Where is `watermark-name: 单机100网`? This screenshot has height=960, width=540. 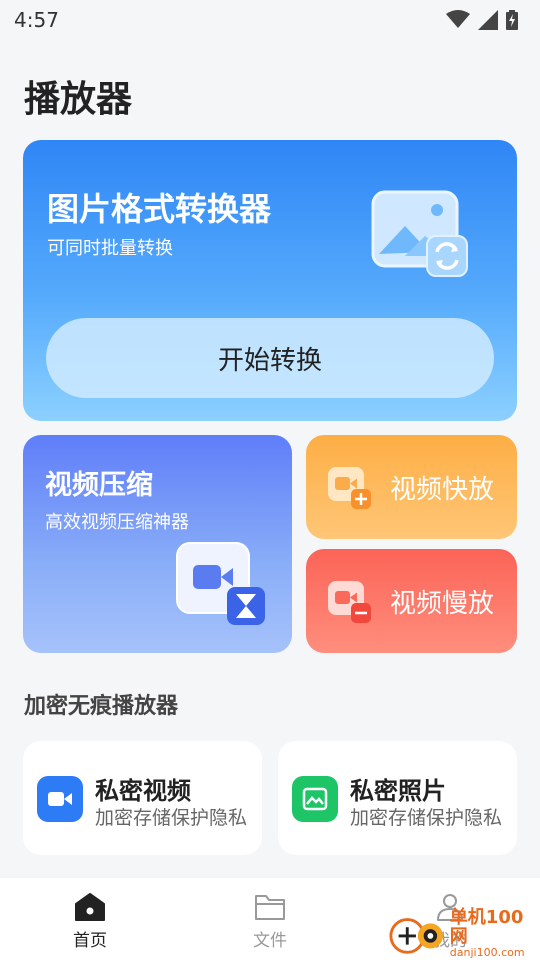
watermark-name: 单机100网 is located at coordinates (486, 927).